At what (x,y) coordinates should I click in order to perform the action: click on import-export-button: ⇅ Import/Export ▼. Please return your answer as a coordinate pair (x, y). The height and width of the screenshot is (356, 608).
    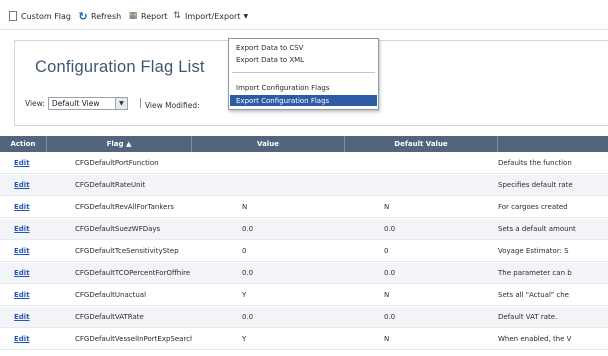
    Looking at the image, I should click on (210, 16).